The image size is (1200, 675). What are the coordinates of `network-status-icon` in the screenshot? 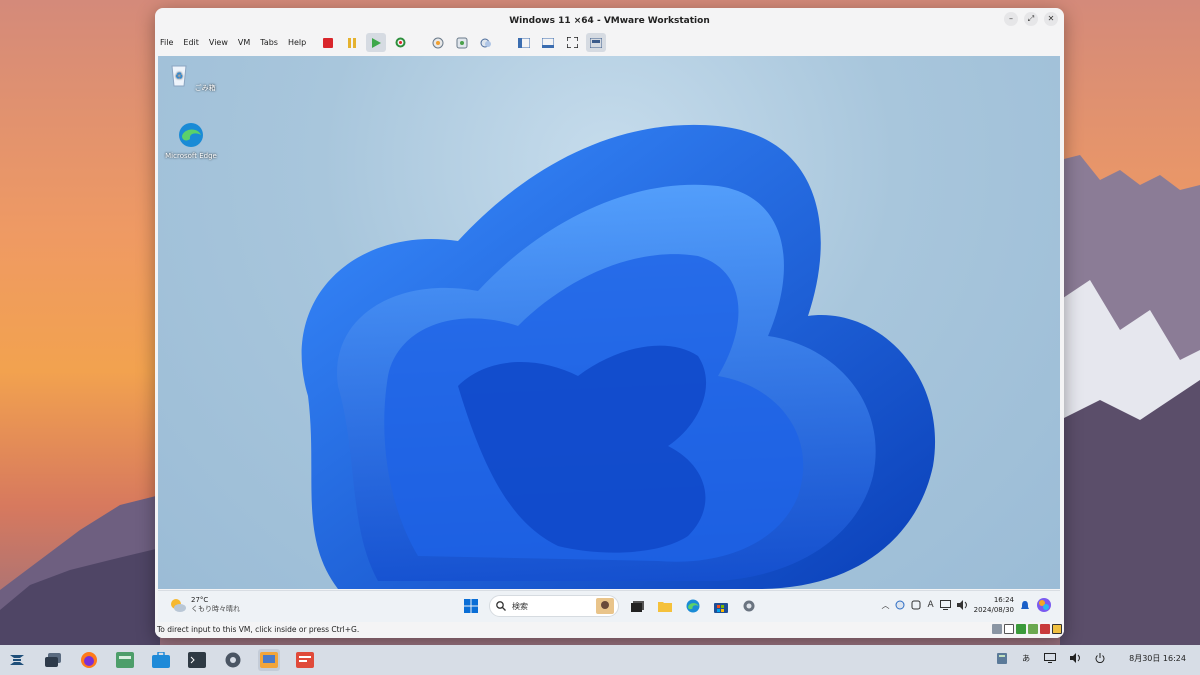 It's located at (900, 605).